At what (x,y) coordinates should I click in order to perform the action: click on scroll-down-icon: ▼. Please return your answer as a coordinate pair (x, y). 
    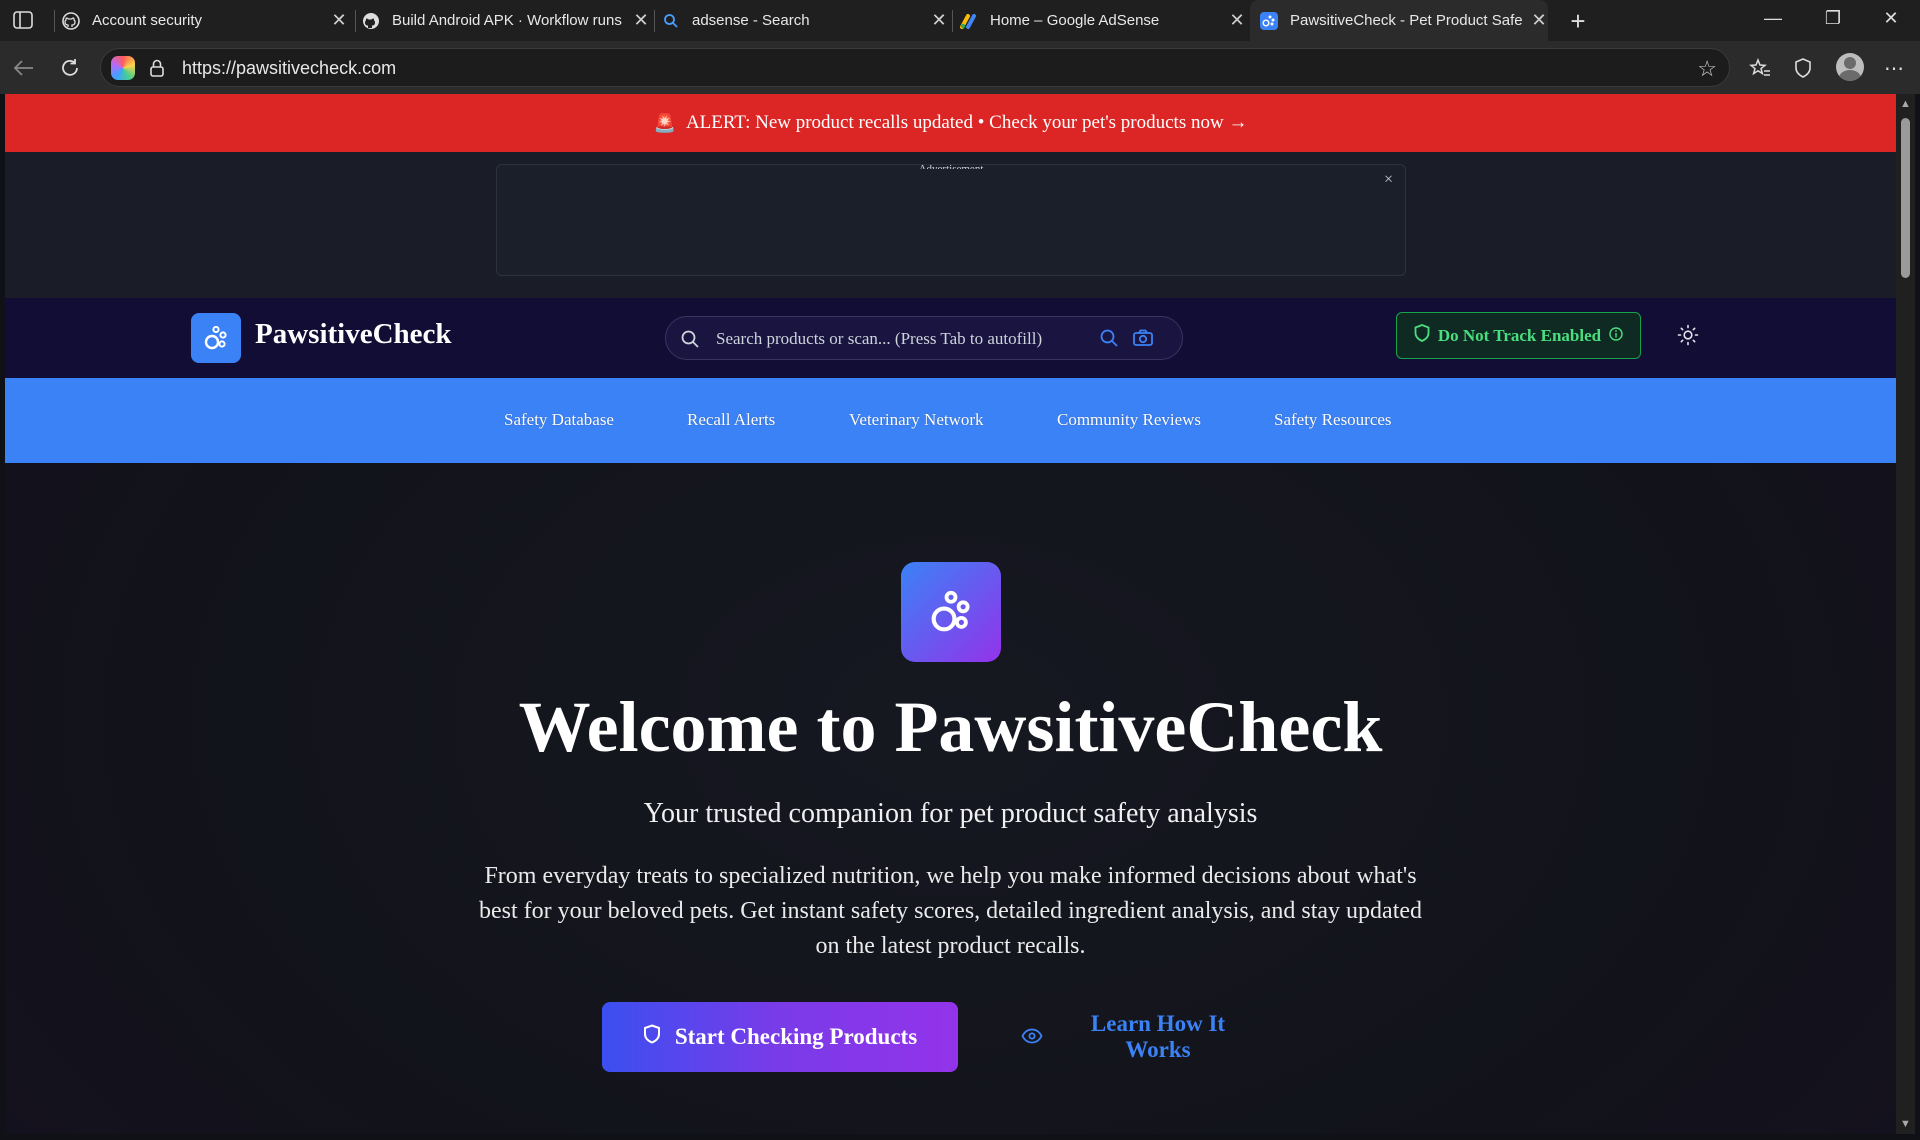
    Looking at the image, I should click on (1905, 1124).